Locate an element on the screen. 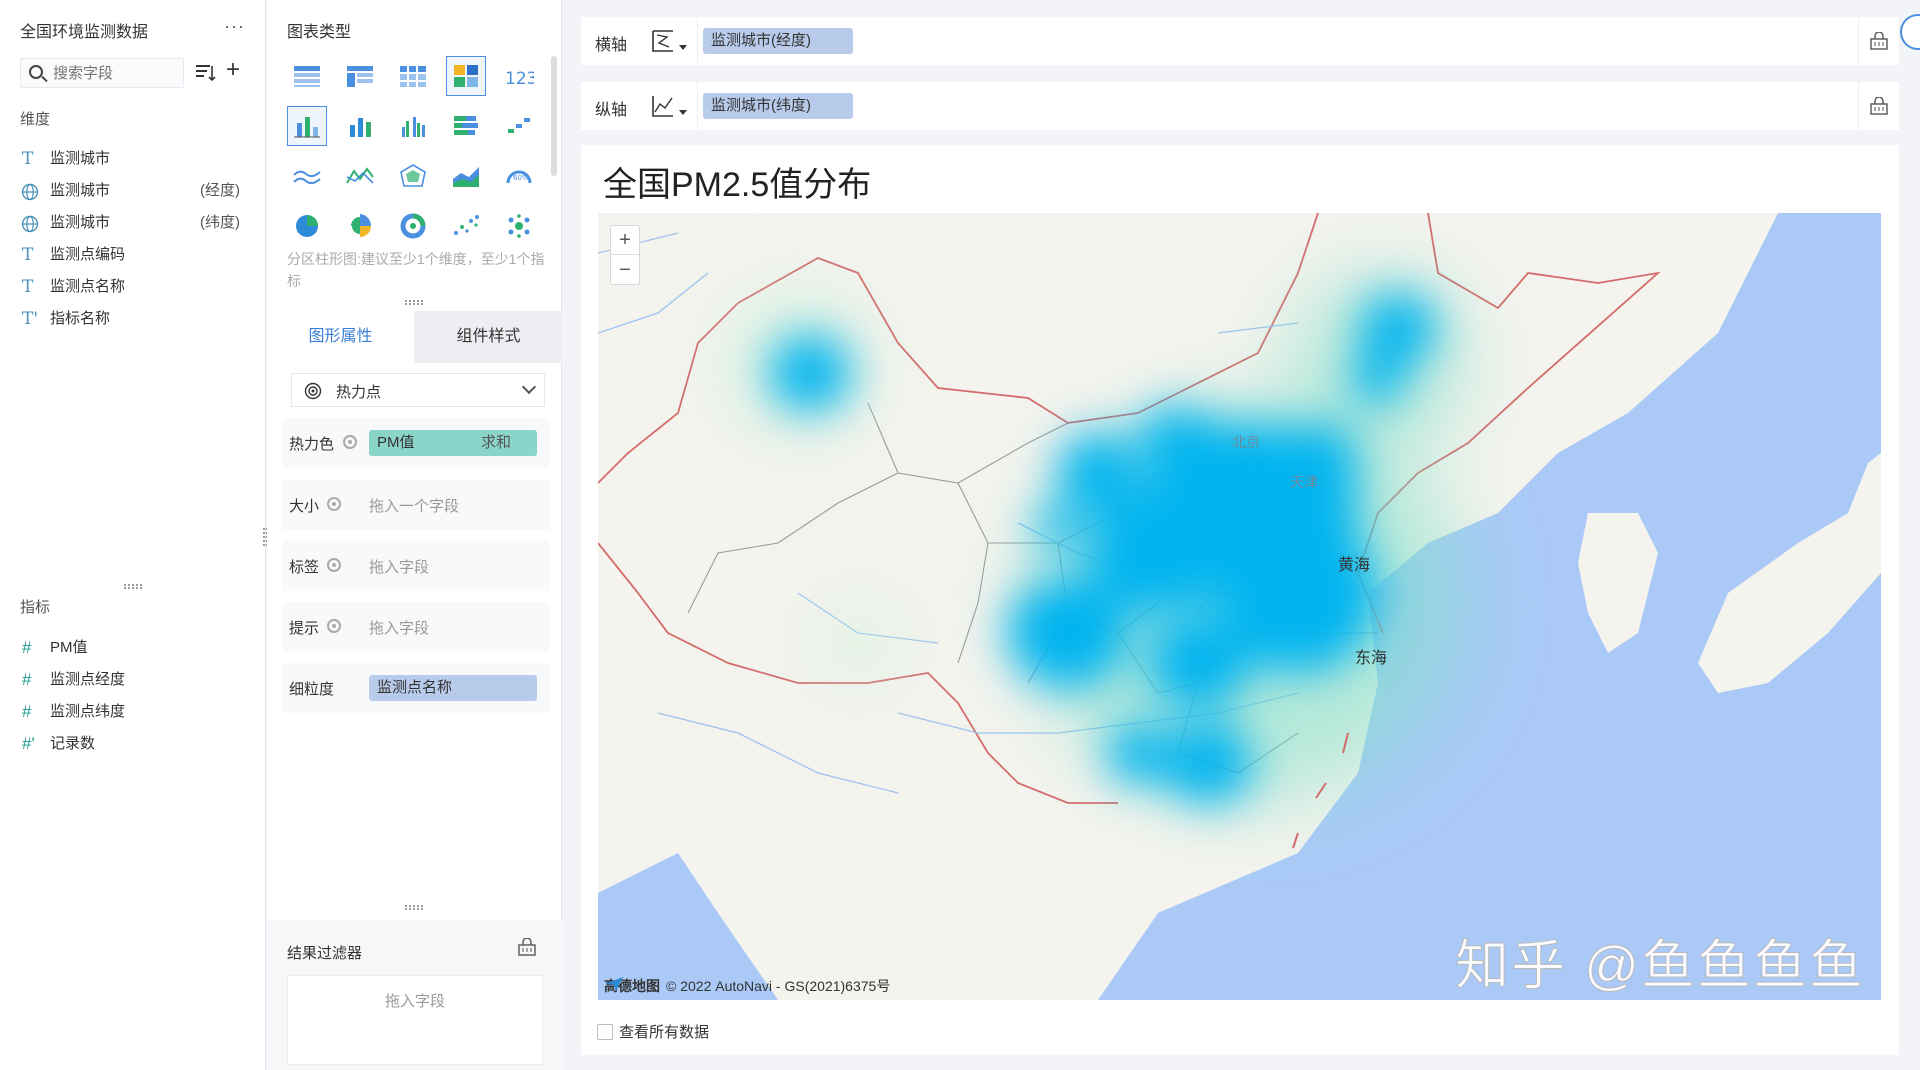  filter-drop-zone: 拖入字段 is located at coordinates (415, 1020).